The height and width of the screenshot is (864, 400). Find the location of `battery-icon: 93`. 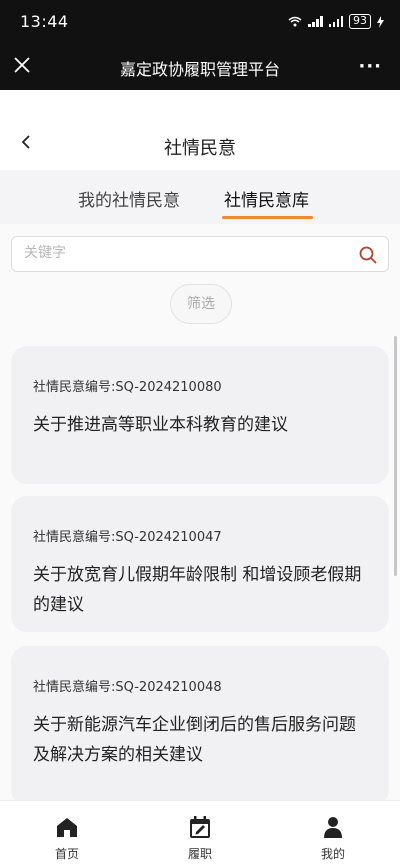

battery-icon: 93 is located at coordinates (360, 21).